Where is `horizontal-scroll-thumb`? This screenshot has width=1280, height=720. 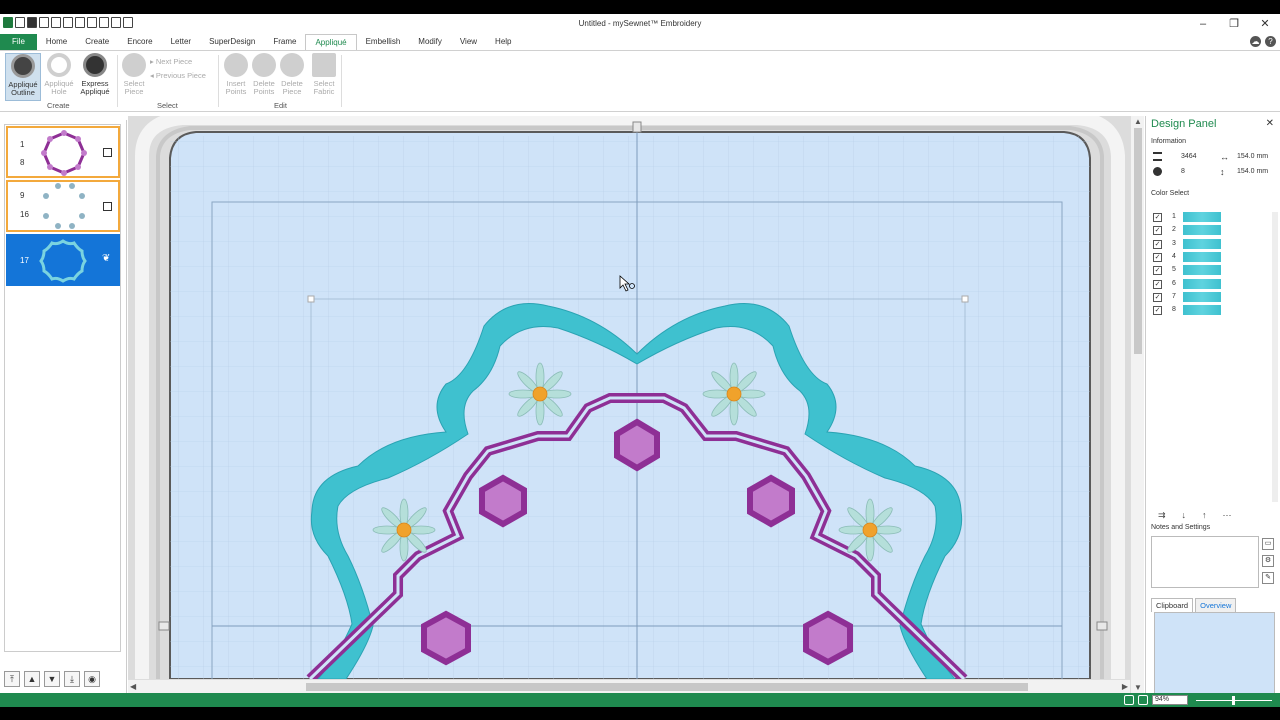 horizontal-scroll-thumb is located at coordinates (667, 687).